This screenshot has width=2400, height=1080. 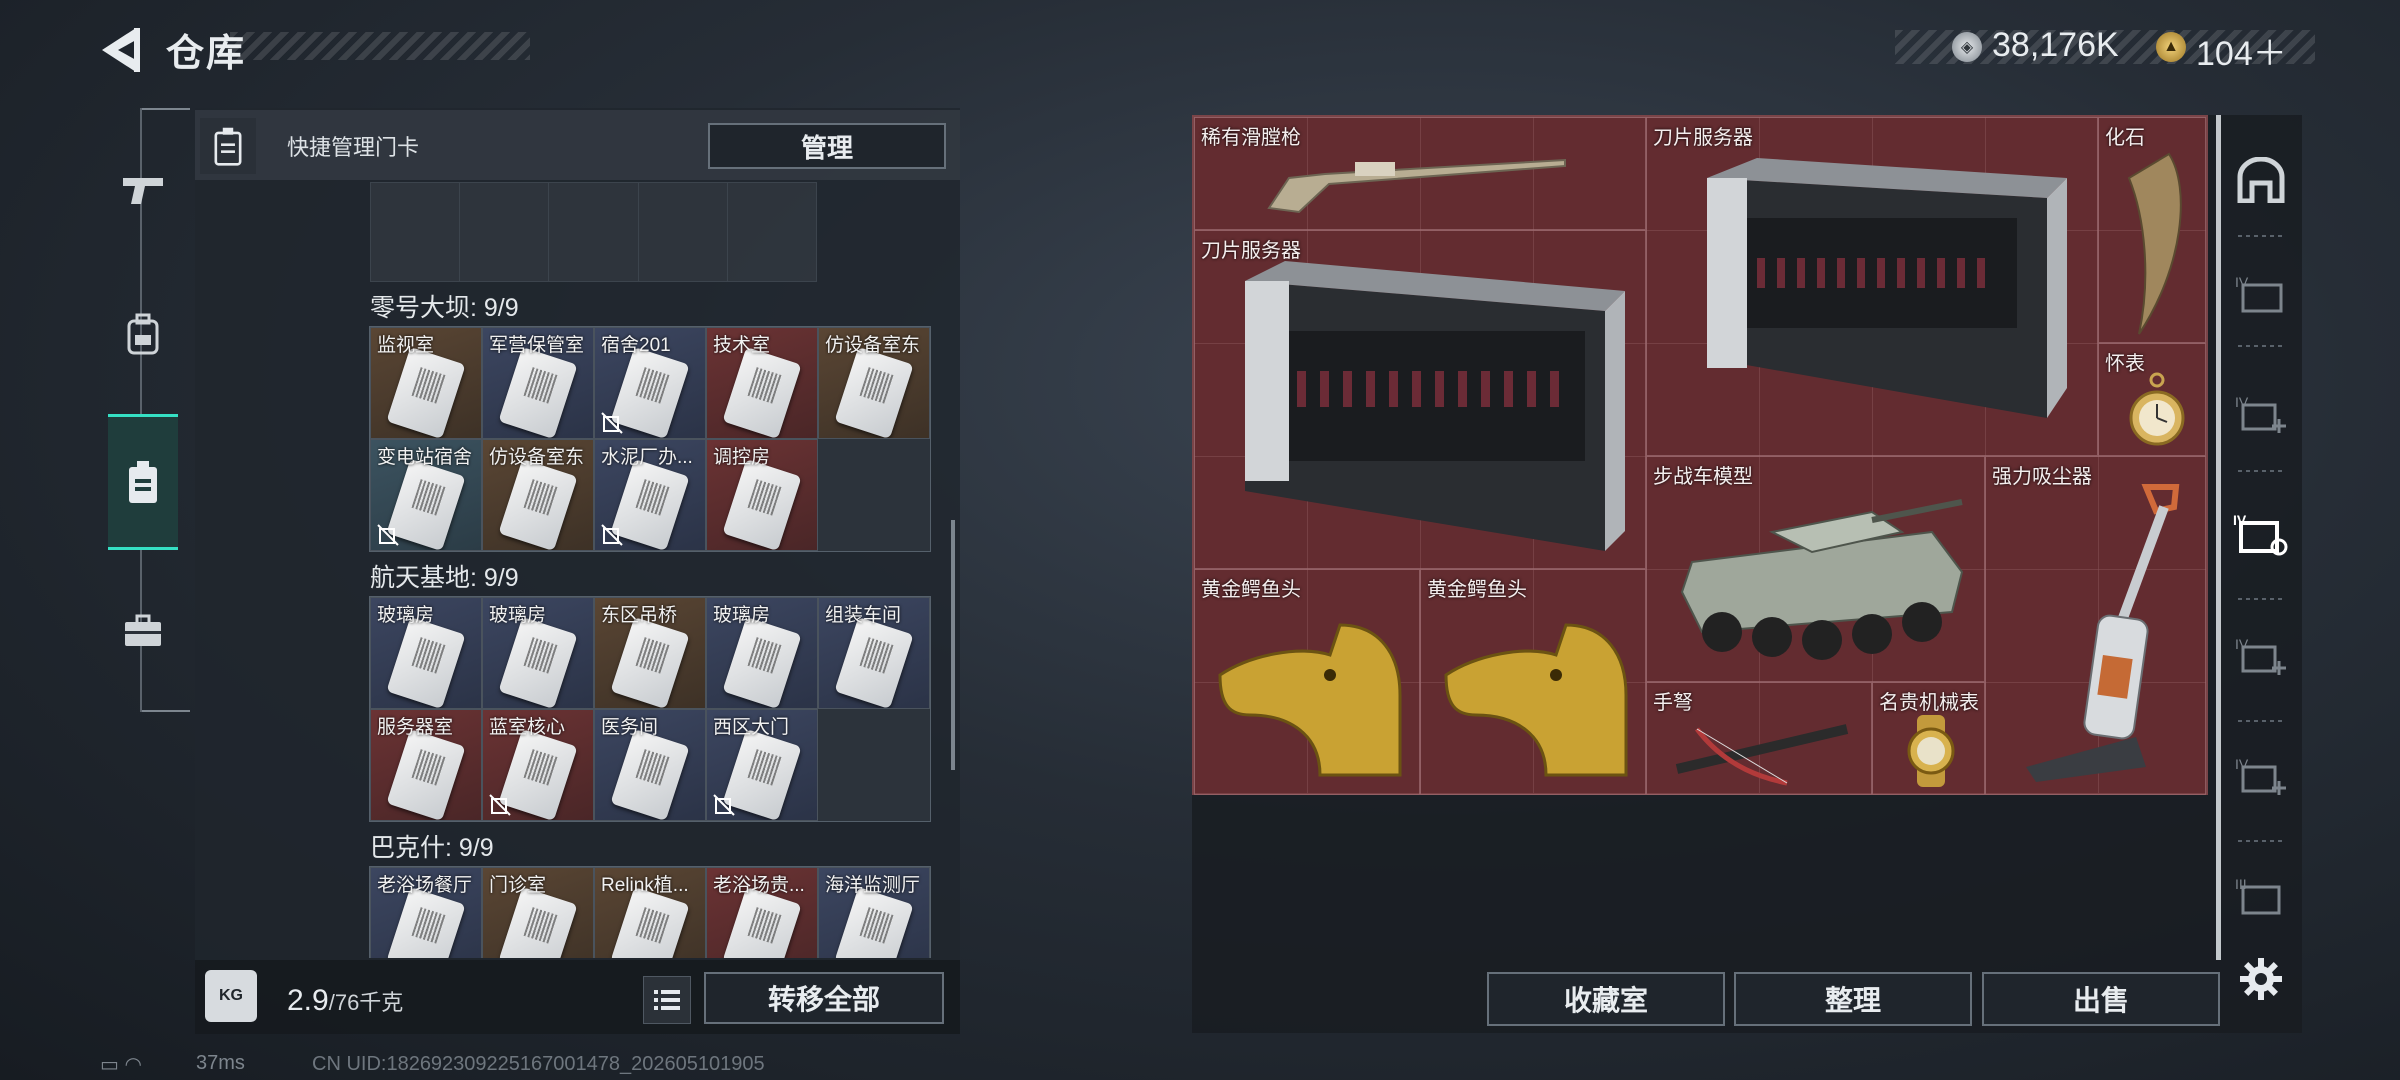 I want to click on group-title-bakesh: 巴克什: 9/9, so click(x=432, y=848).